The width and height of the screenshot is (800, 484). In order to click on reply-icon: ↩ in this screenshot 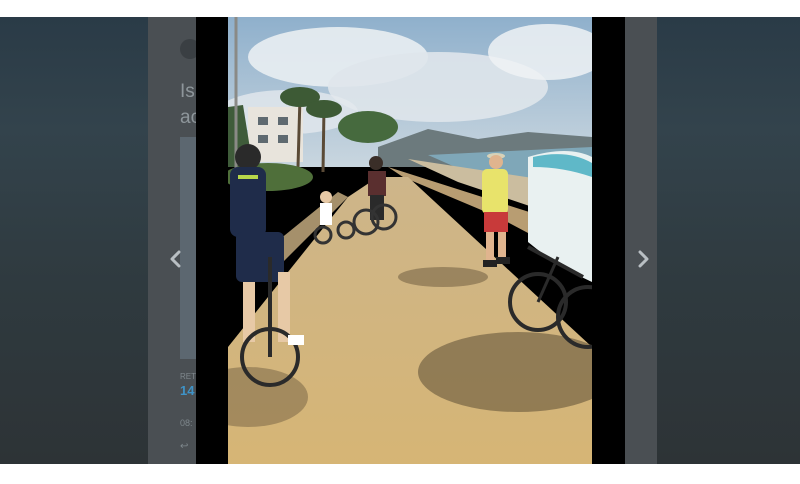, I will do `click(184, 446)`.